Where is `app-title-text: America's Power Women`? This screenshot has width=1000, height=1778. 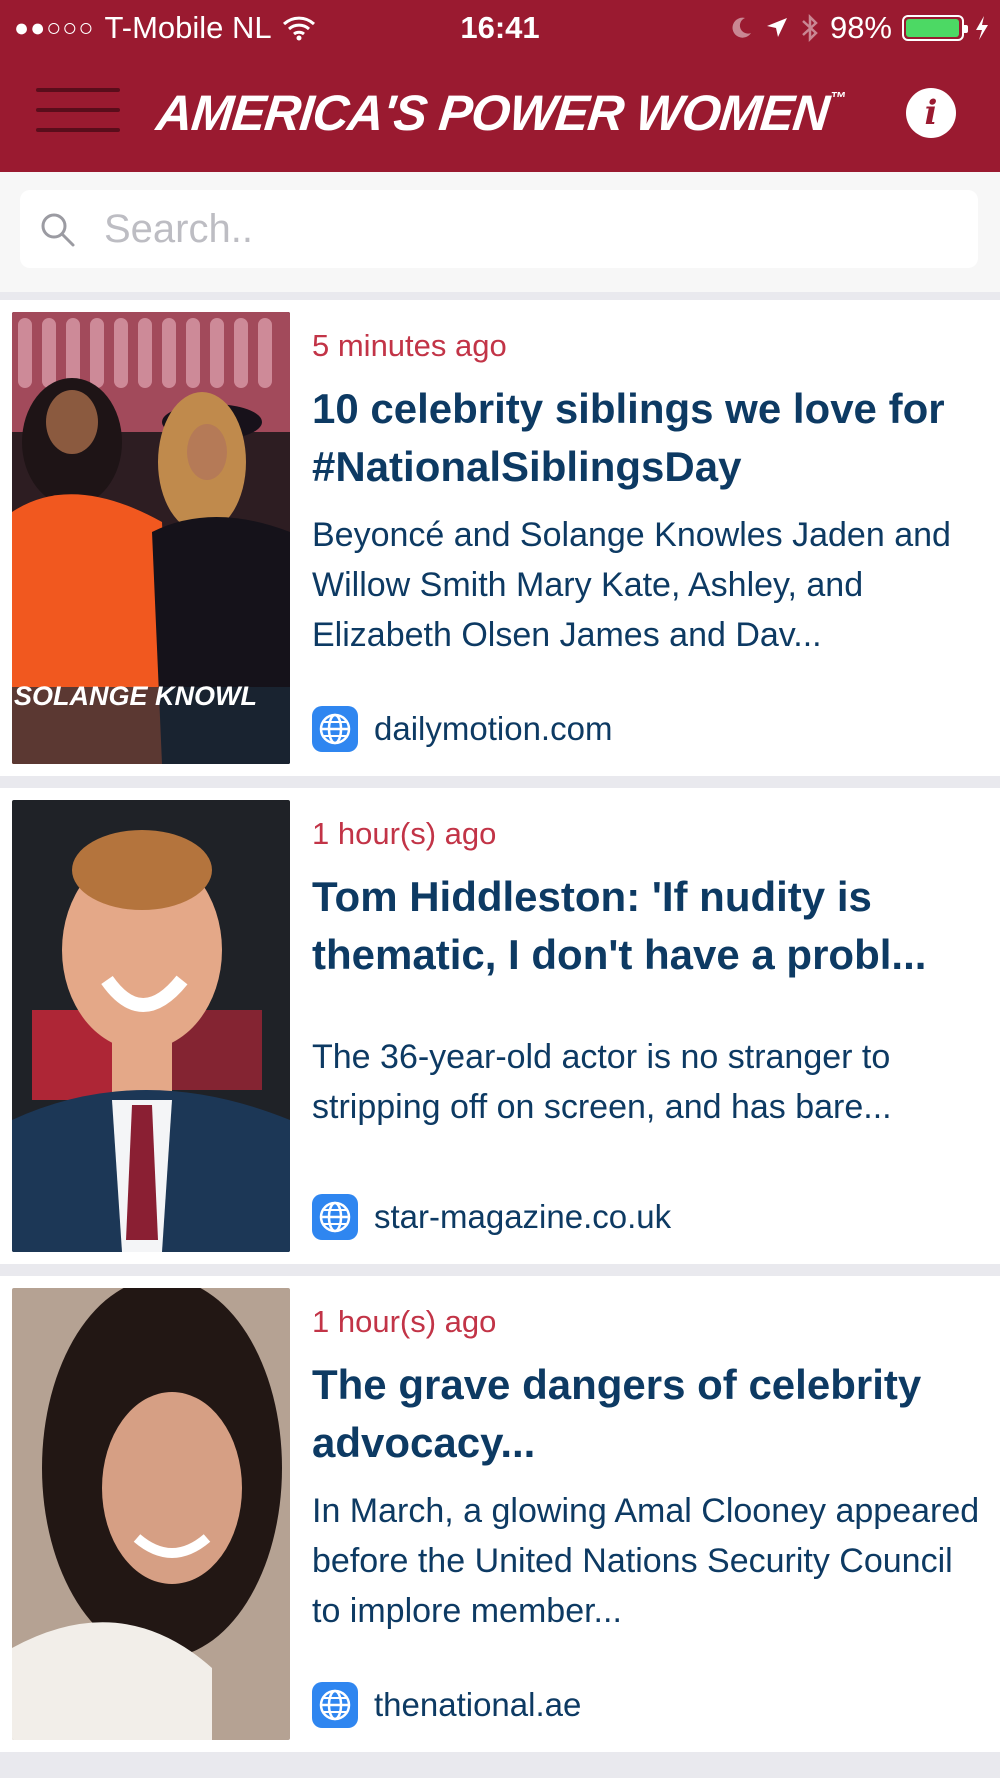
app-title-text: America's Power Women is located at coordinates (492, 113).